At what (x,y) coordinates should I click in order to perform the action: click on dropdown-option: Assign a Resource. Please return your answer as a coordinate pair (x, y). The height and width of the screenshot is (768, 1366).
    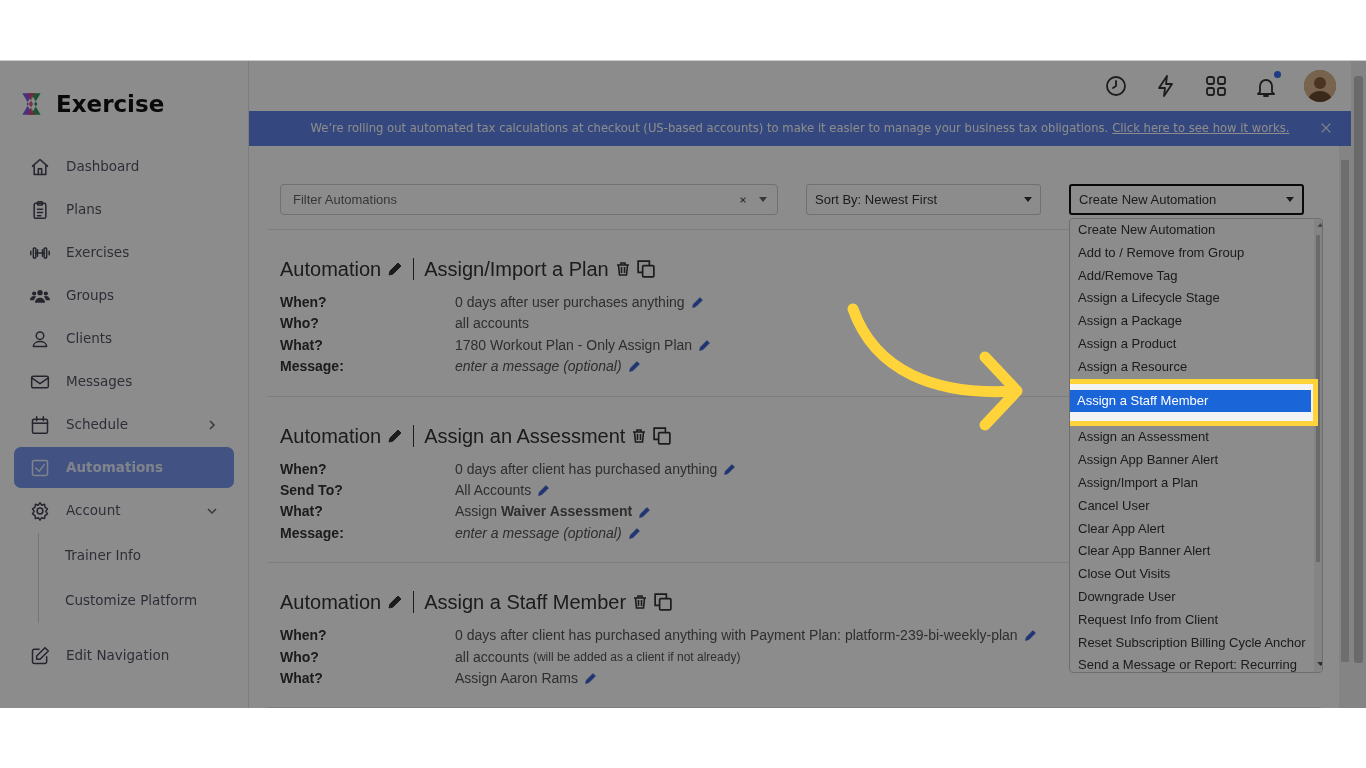
    Looking at the image, I should click on (1192, 367).